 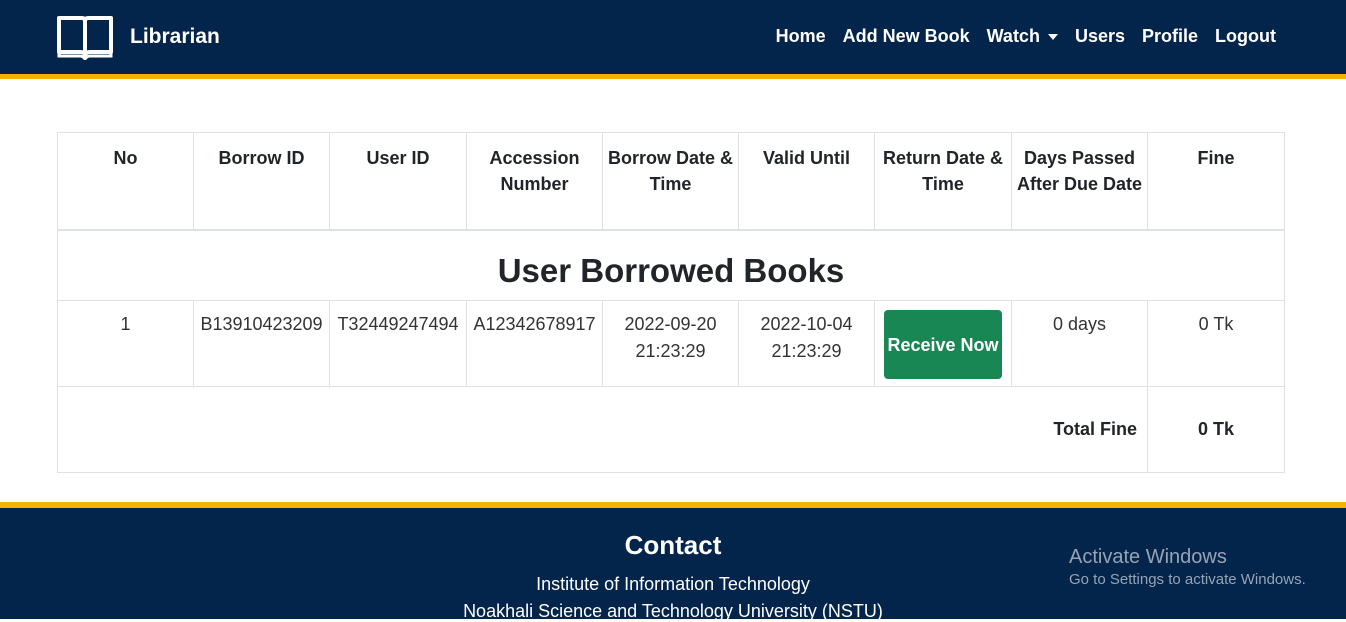 What do you see at coordinates (125, 343) in the screenshot?
I see `cell-no: 1` at bounding box center [125, 343].